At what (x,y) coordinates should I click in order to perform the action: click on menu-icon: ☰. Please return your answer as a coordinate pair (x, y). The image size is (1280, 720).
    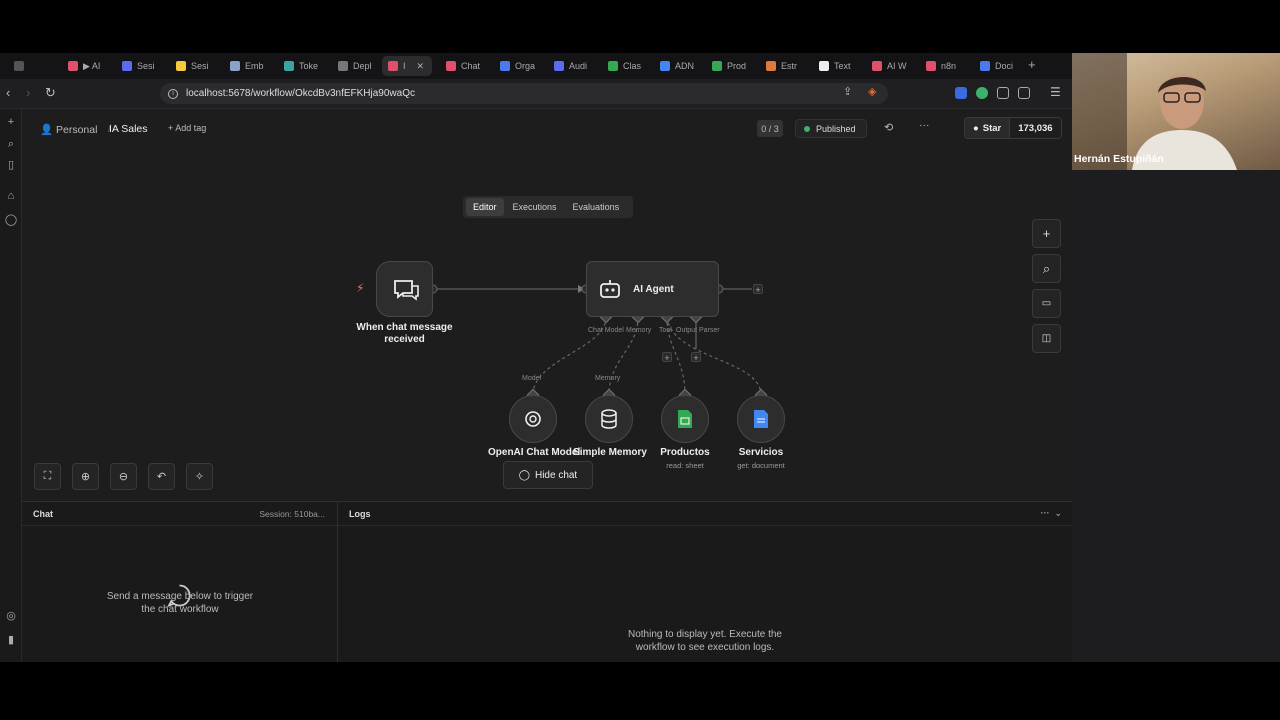
    Looking at the image, I should click on (1055, 92).